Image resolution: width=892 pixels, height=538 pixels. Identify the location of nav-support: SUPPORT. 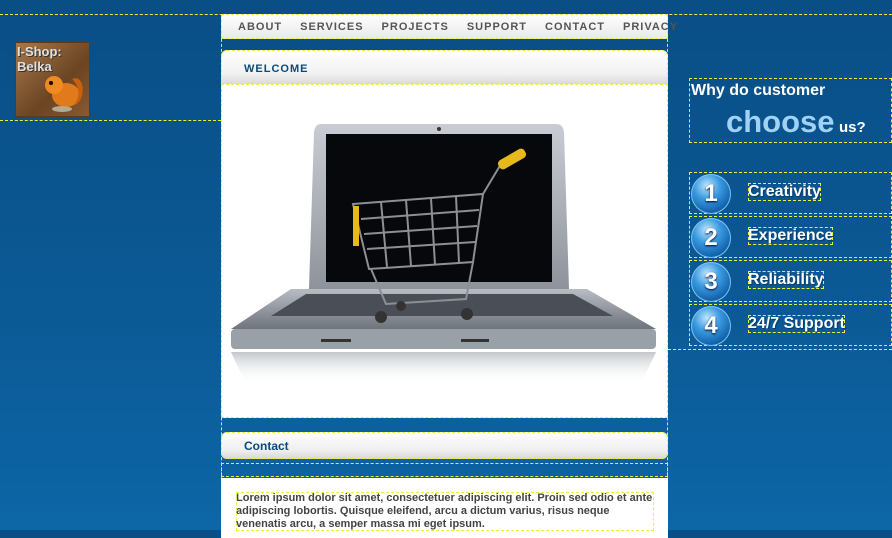
(497, 27).